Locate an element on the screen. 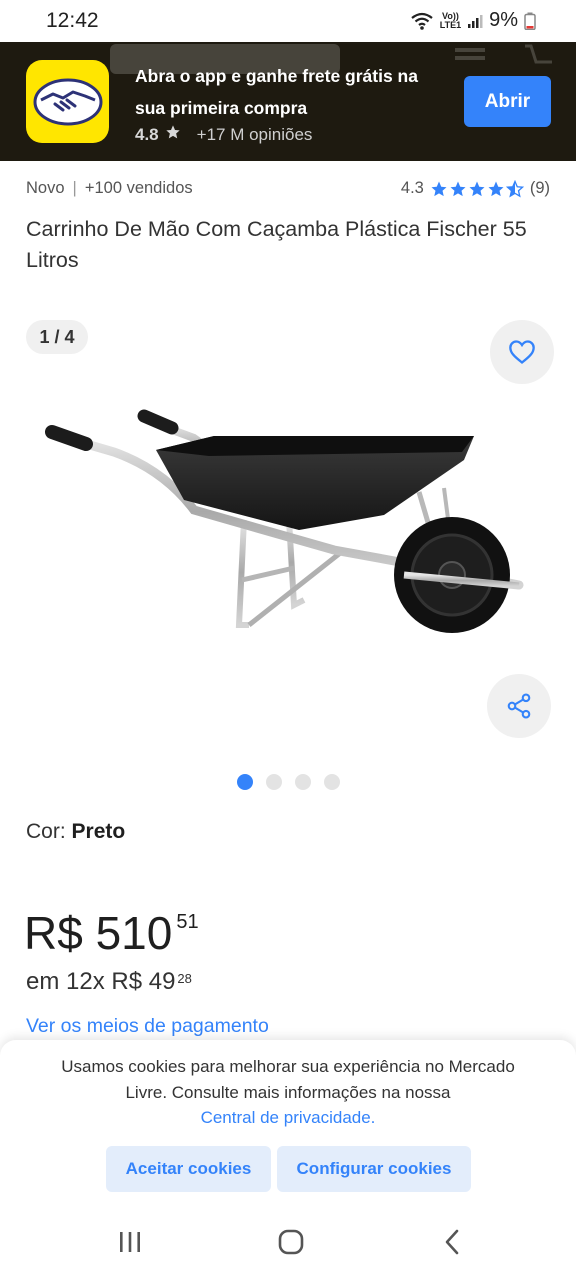  sold-count: +100 vendidos is located at coordinates (138, 188).